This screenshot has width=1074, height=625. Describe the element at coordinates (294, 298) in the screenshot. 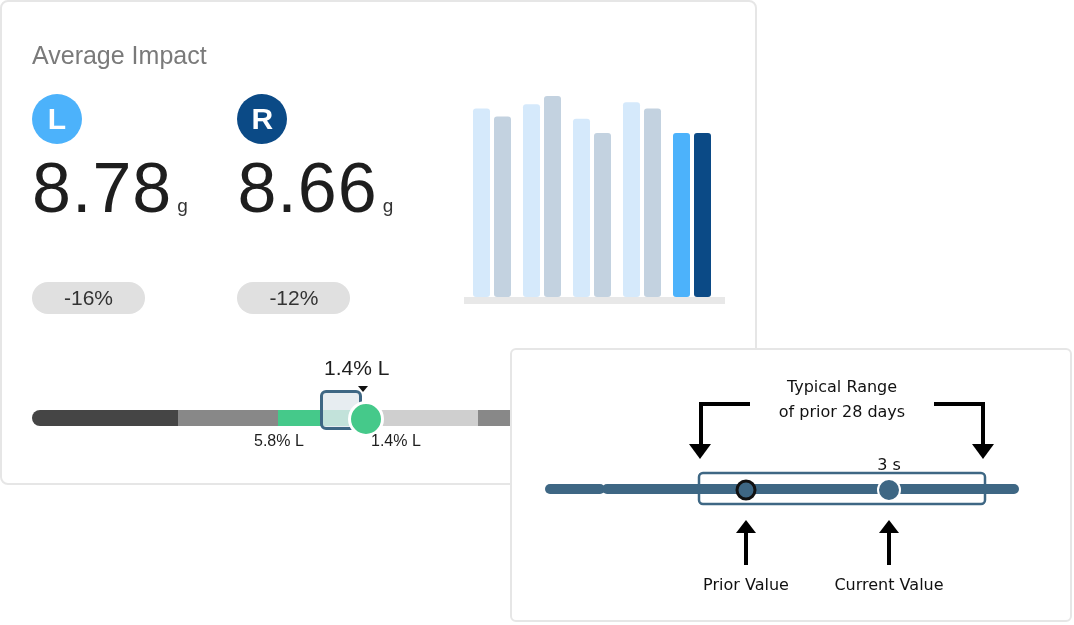

I see `change-pill: -12%` at that location.